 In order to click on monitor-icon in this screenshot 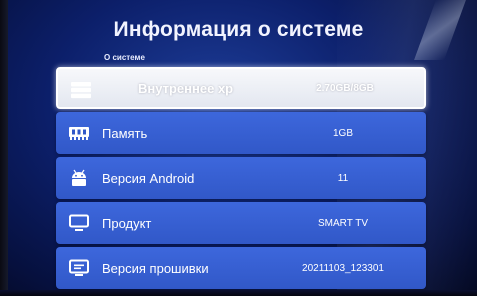, I will do `click(79, 223)`.